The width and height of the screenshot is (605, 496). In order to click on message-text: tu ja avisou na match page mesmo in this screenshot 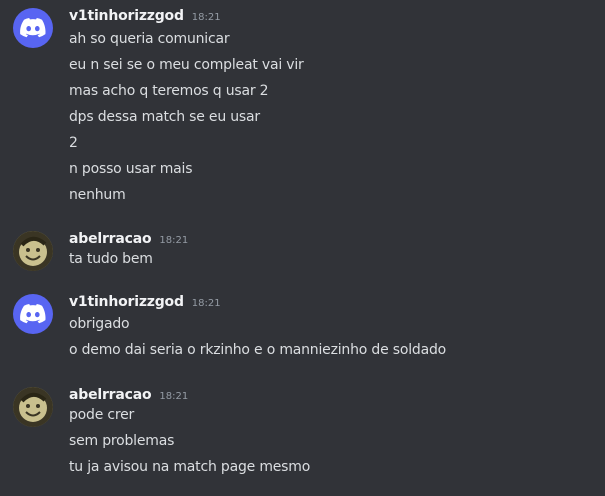, I will do `click(190, 467)`.